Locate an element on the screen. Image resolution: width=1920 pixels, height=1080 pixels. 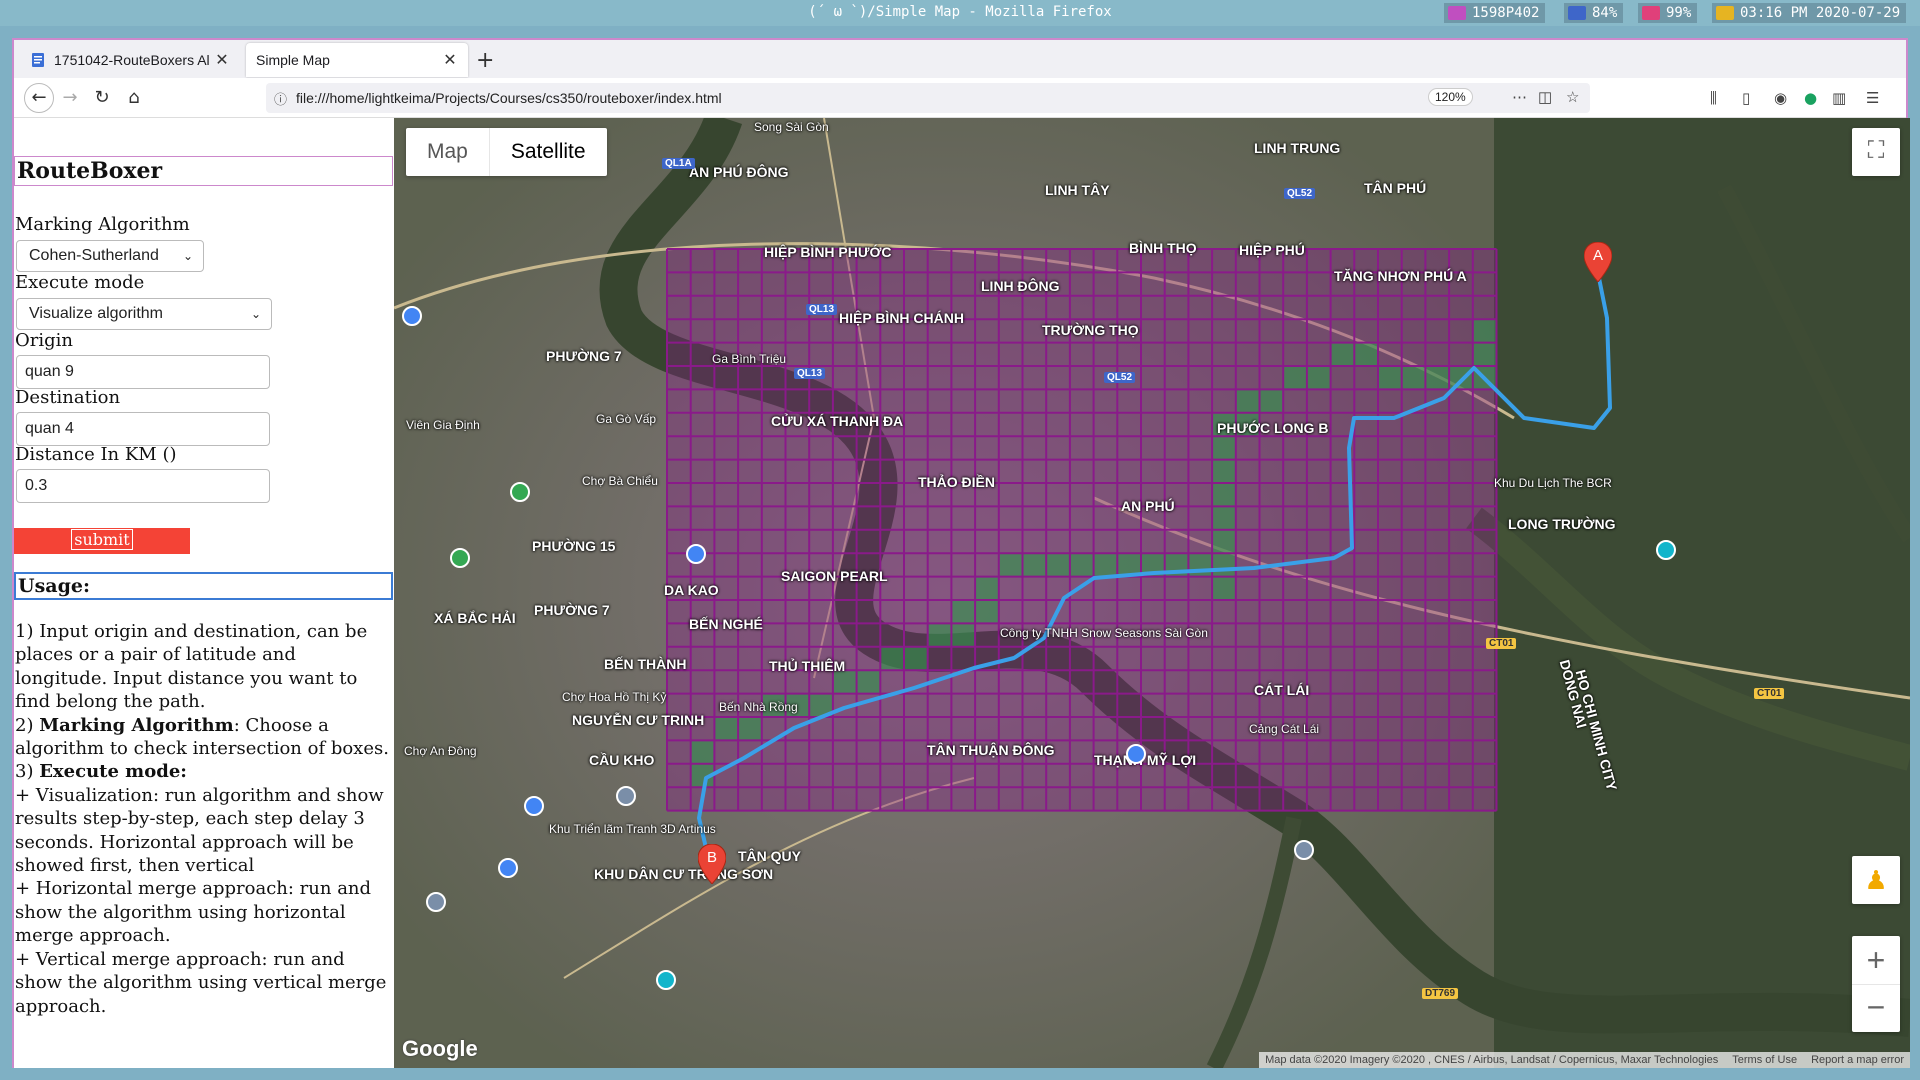
place-label: Viên Gia Định is located at coordinates (443, 425).